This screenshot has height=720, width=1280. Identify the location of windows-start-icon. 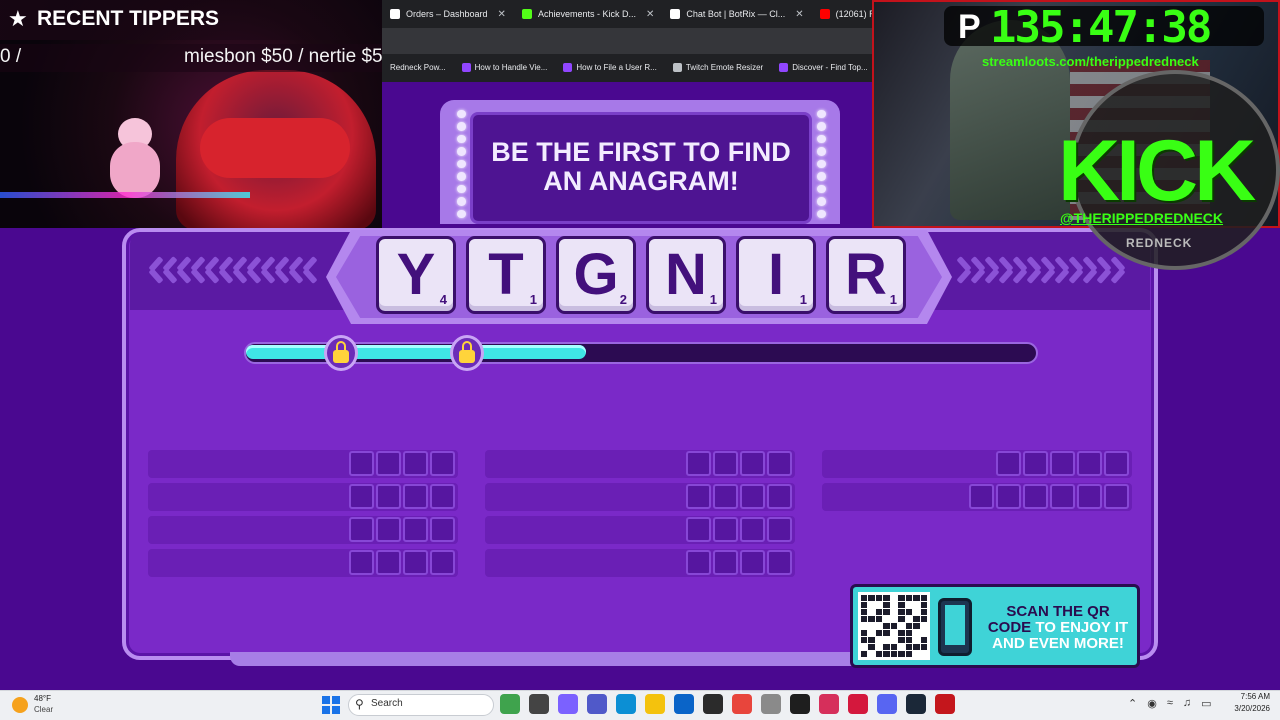
(331, 705).